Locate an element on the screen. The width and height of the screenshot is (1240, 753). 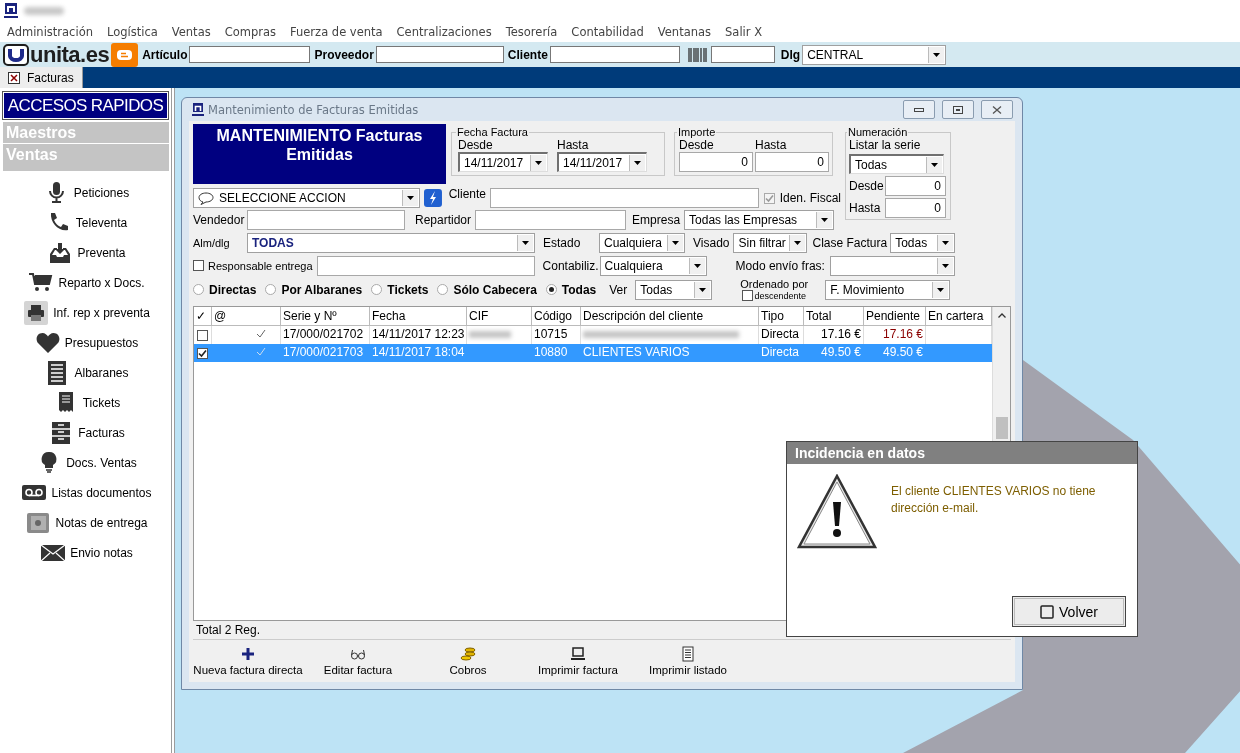
radio-option: Sólo Cabecera is located at coordinates (487, 289).